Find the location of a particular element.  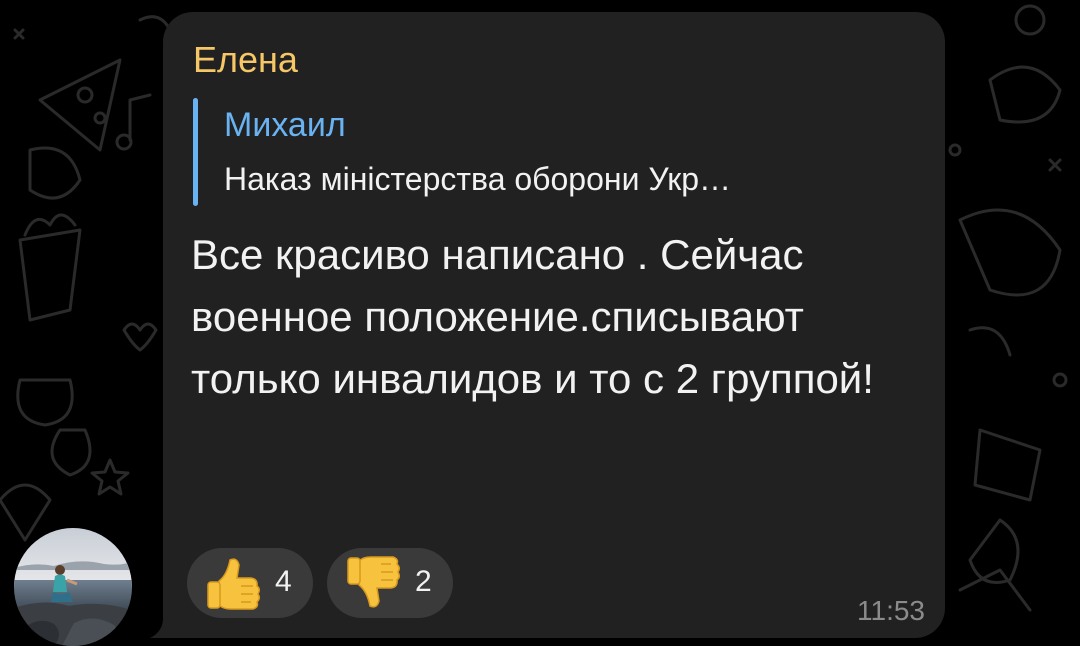

reaction-count: 2 is located at coordinates (423, 581).